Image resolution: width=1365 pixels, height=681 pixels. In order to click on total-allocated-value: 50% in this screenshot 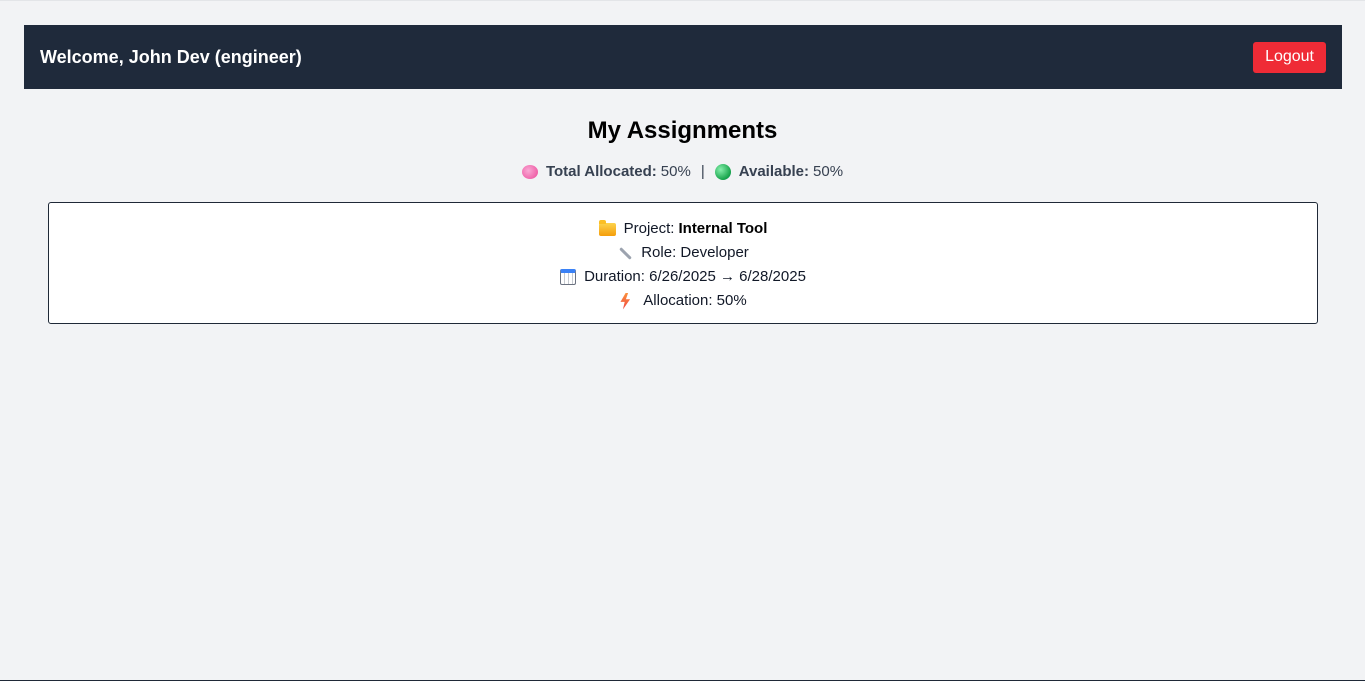, I will do `click(675, 171)`.